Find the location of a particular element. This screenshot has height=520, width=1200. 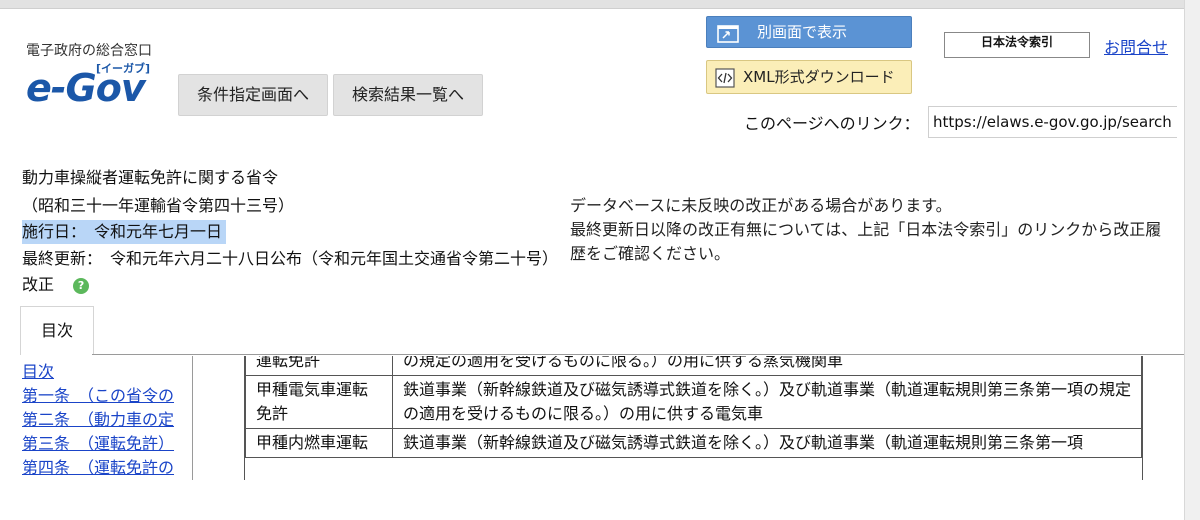

code-file-icon is located at coordinates (725, 83).